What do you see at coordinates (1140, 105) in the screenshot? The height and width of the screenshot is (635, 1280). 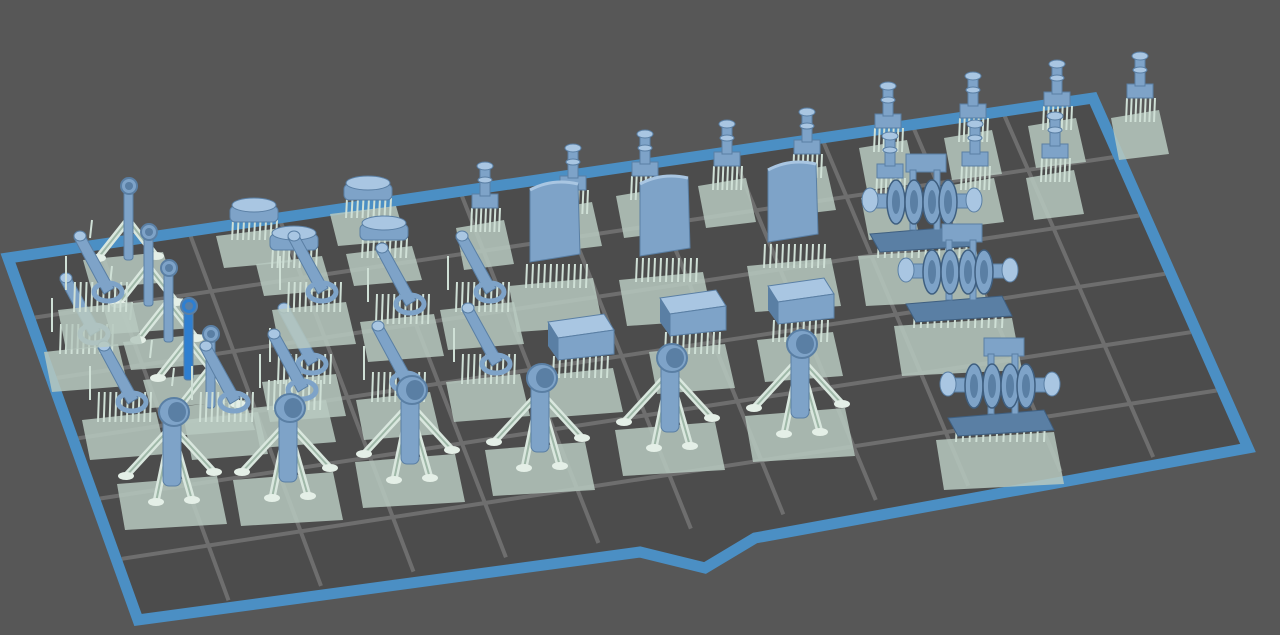 I see `bollard-post-part` at bounding box center [1140, 105].